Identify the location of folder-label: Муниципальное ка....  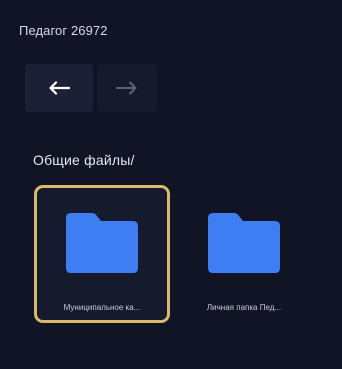
(102, 307).